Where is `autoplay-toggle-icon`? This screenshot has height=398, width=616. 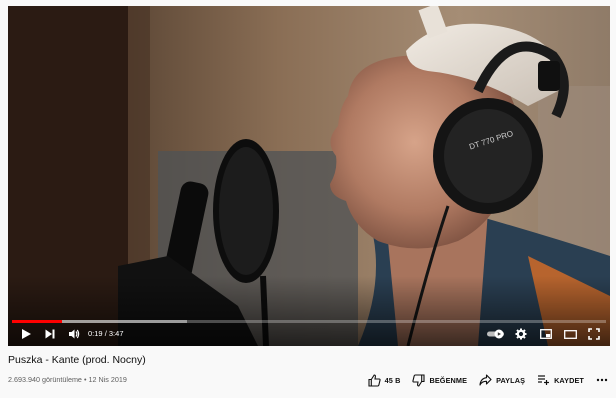
autoplay-toggle-icon is located at coordinates (495, 334).